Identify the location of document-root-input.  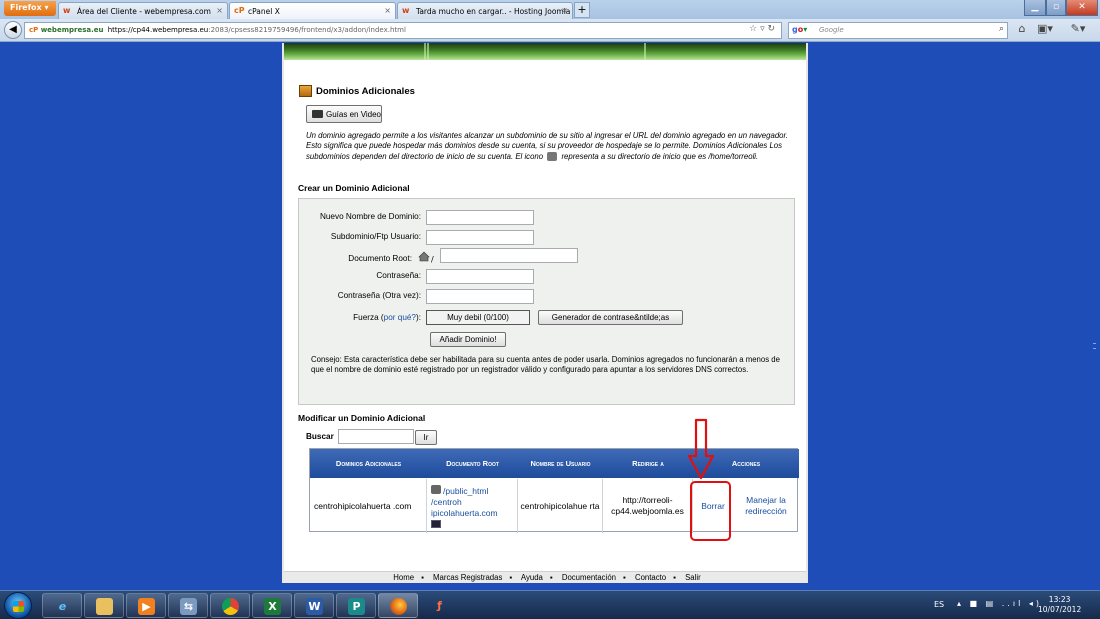
(509, 255).